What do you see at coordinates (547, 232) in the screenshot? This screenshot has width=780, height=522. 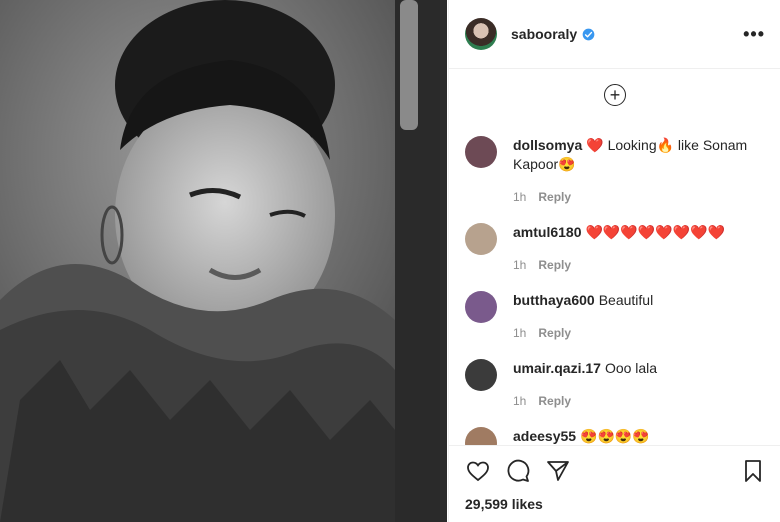 I see `commenter-username: amtul6180` at bounding box center [547, 232].